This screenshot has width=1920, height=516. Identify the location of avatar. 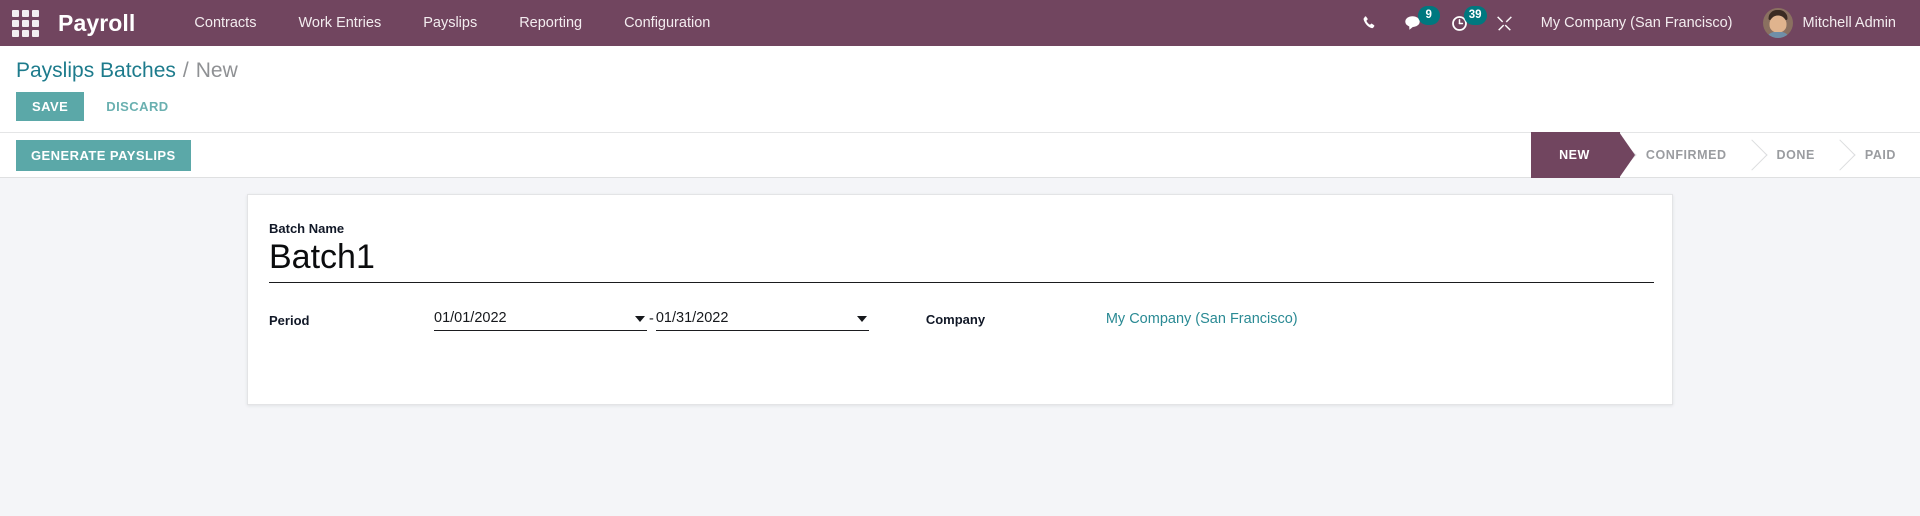
(1777, 23).